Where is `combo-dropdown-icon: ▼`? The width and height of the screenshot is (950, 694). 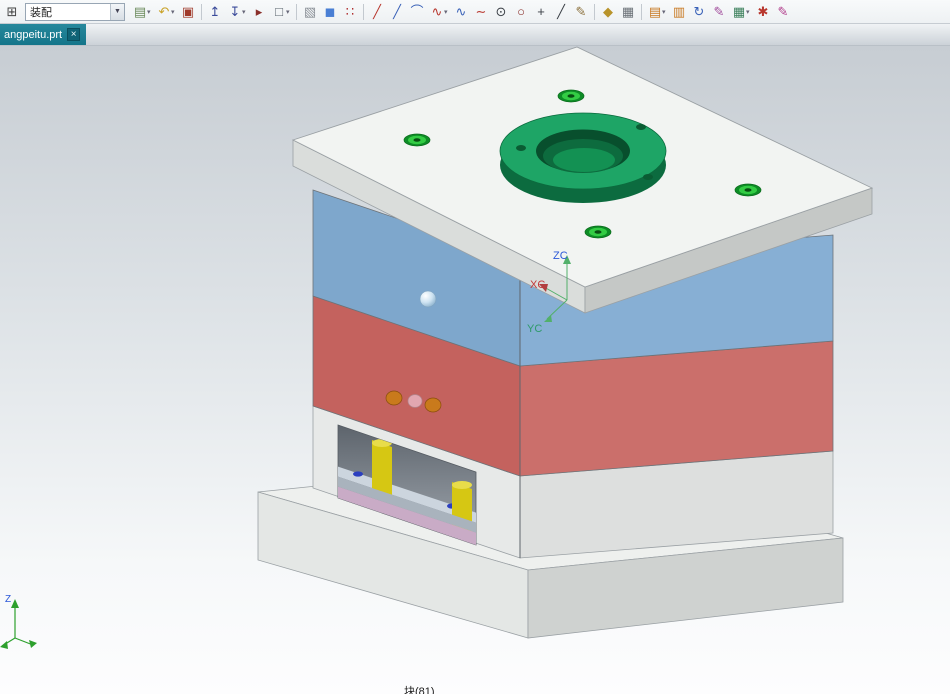 combo-dropdown-icon: ▼ is located at coordinates (117, 11).